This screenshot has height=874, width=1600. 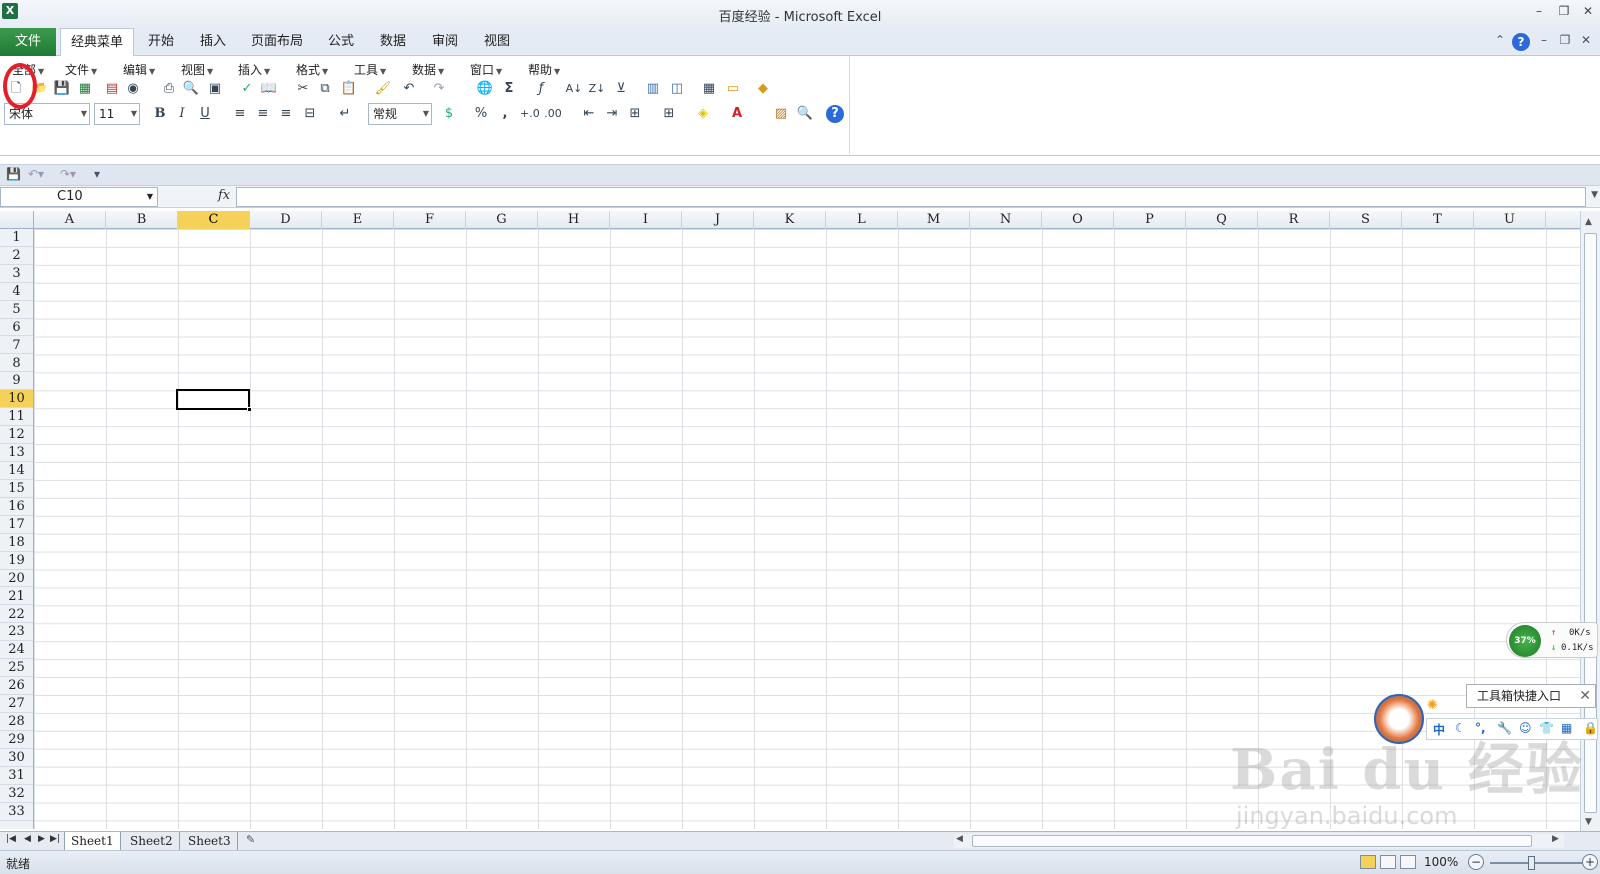 What do you see at coordinates (1594, 195) in the screenshot?
I see `expand-formula-icon: ▼` at bounding box center [1594, 195].